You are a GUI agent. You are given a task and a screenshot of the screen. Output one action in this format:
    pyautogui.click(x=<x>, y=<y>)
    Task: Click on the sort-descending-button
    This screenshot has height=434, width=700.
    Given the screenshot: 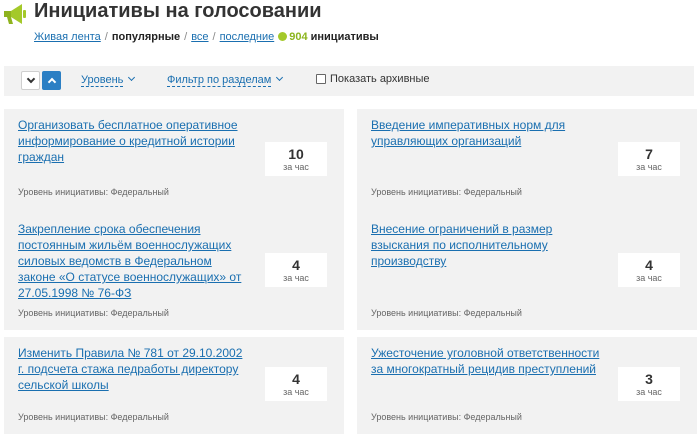 What is the action you would take?
    pyautogui.click(x=30, y=80)
    